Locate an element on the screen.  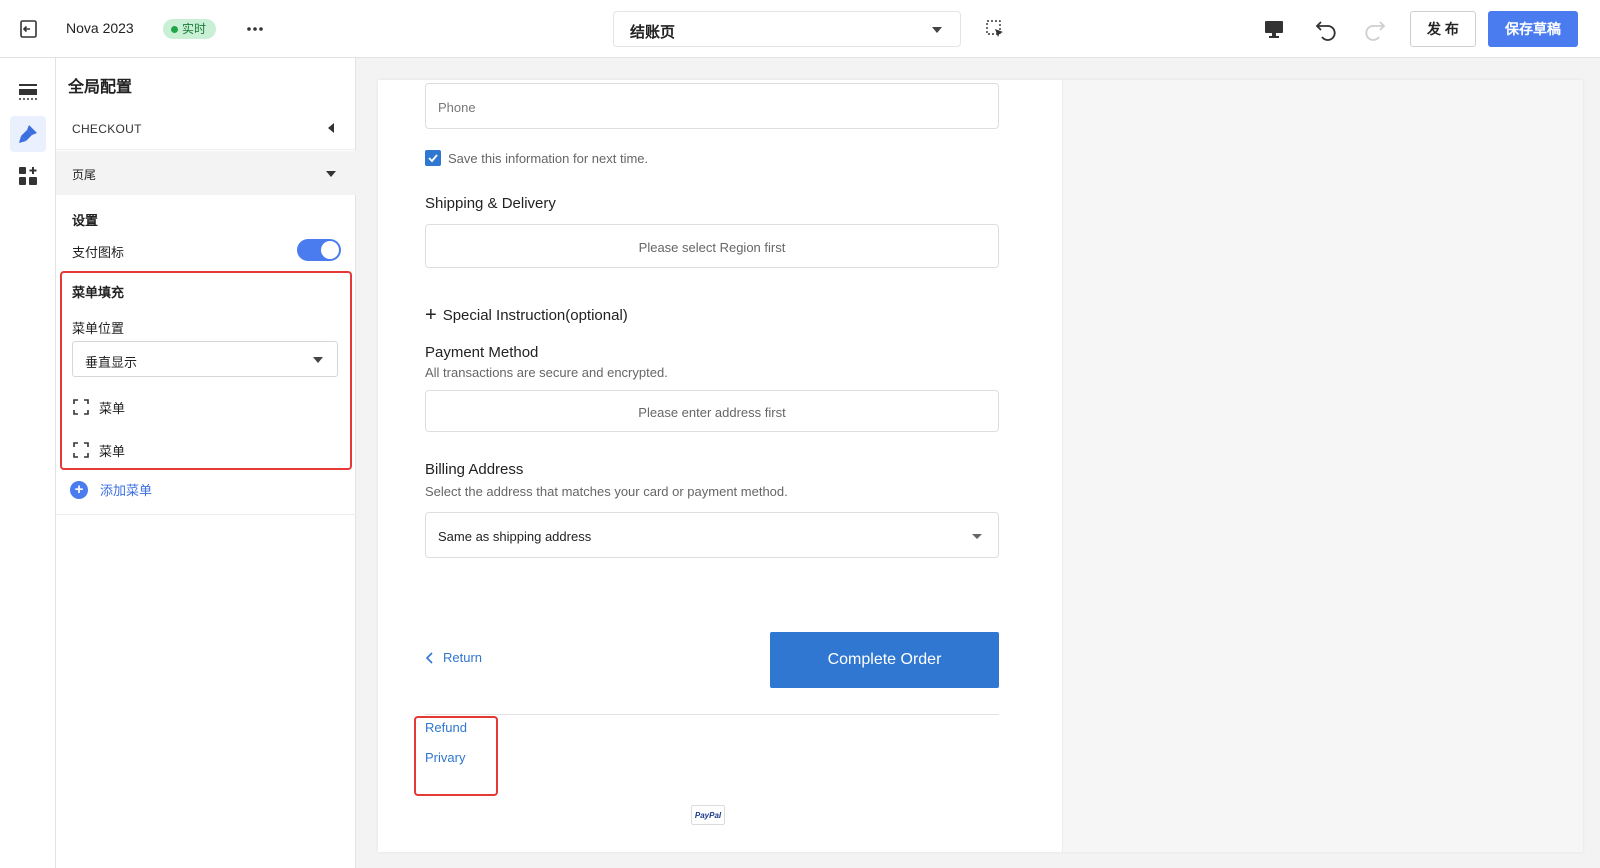
status-badge: 实时 is located at coordinates (190, 29).